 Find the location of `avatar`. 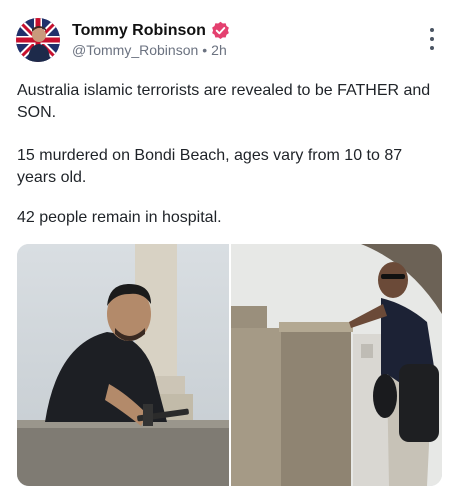

avatar is located at coordinates (38, 40).